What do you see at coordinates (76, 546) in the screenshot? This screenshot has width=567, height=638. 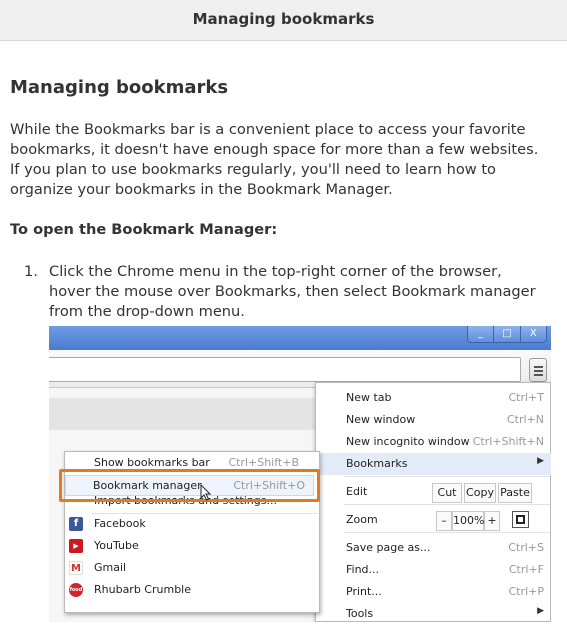 I see `youtube-icon: ▶` at bounding box center [76, 546].